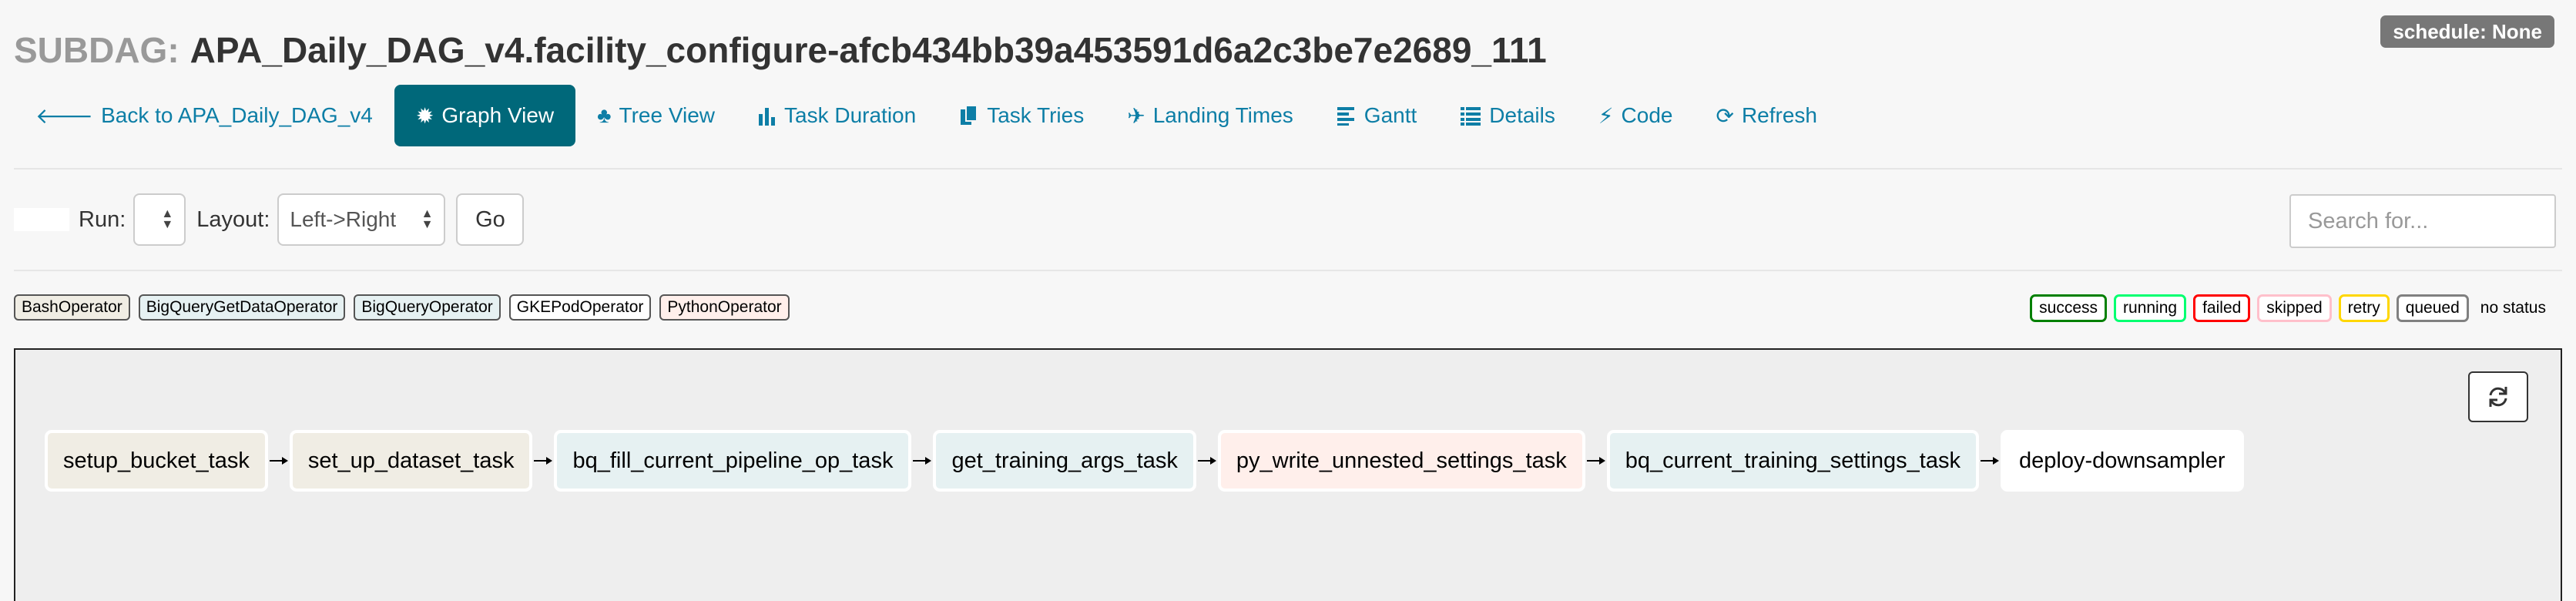 The height and width of the screenshot is (601, 2576). What do you see at coordinates (604, 115) in the screenshot?
I see `tree-icon: ♣` at bounding box center [604, 115].